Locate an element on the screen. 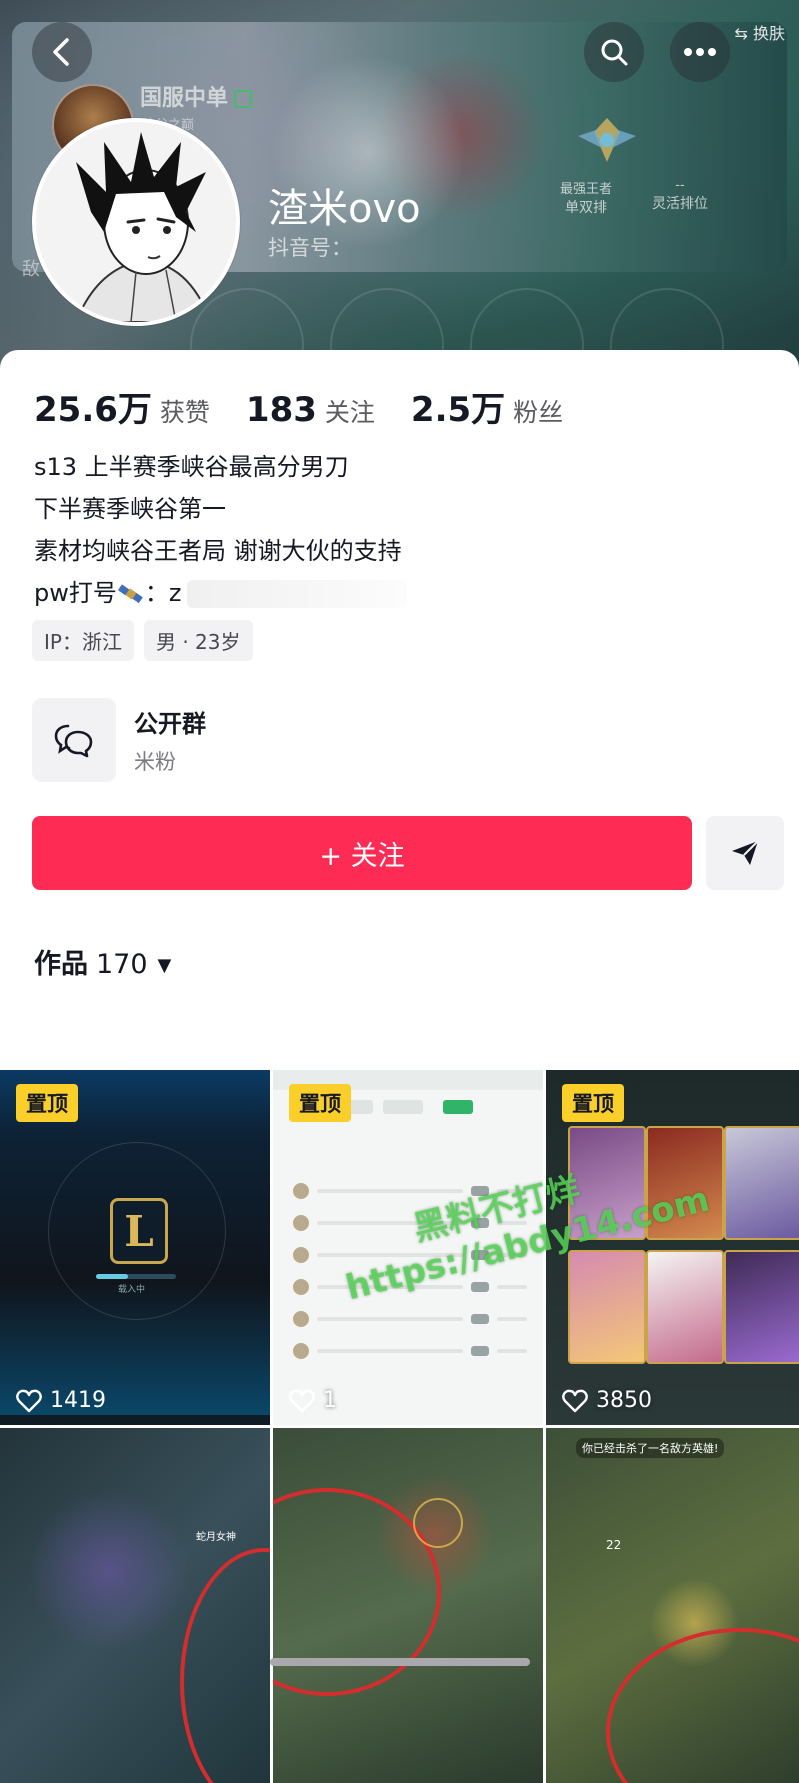 This screenshot has height=1783, width=799. send-message-button is located at coordinates (745, 853).